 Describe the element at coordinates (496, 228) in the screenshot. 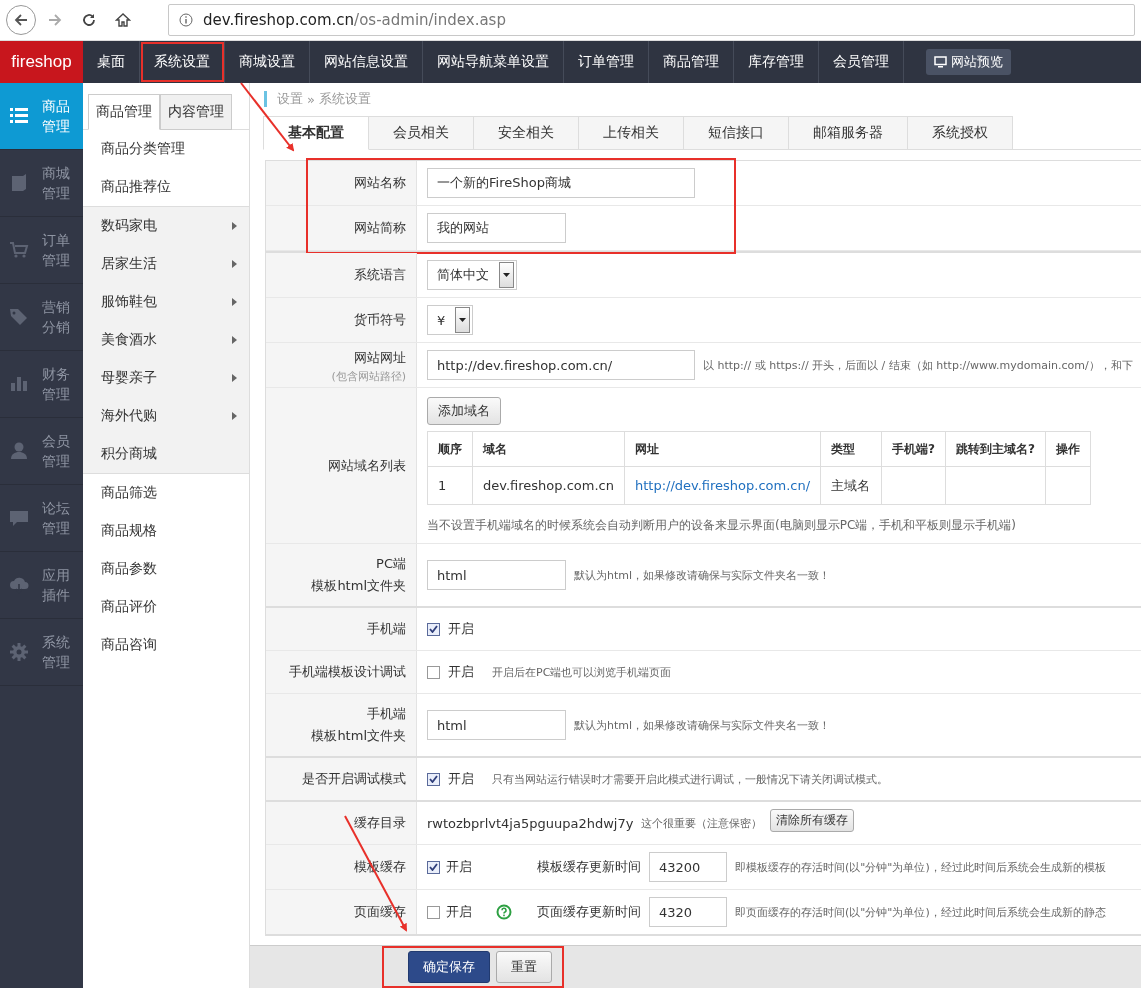

I see `input-field: 我的网站` at that location.